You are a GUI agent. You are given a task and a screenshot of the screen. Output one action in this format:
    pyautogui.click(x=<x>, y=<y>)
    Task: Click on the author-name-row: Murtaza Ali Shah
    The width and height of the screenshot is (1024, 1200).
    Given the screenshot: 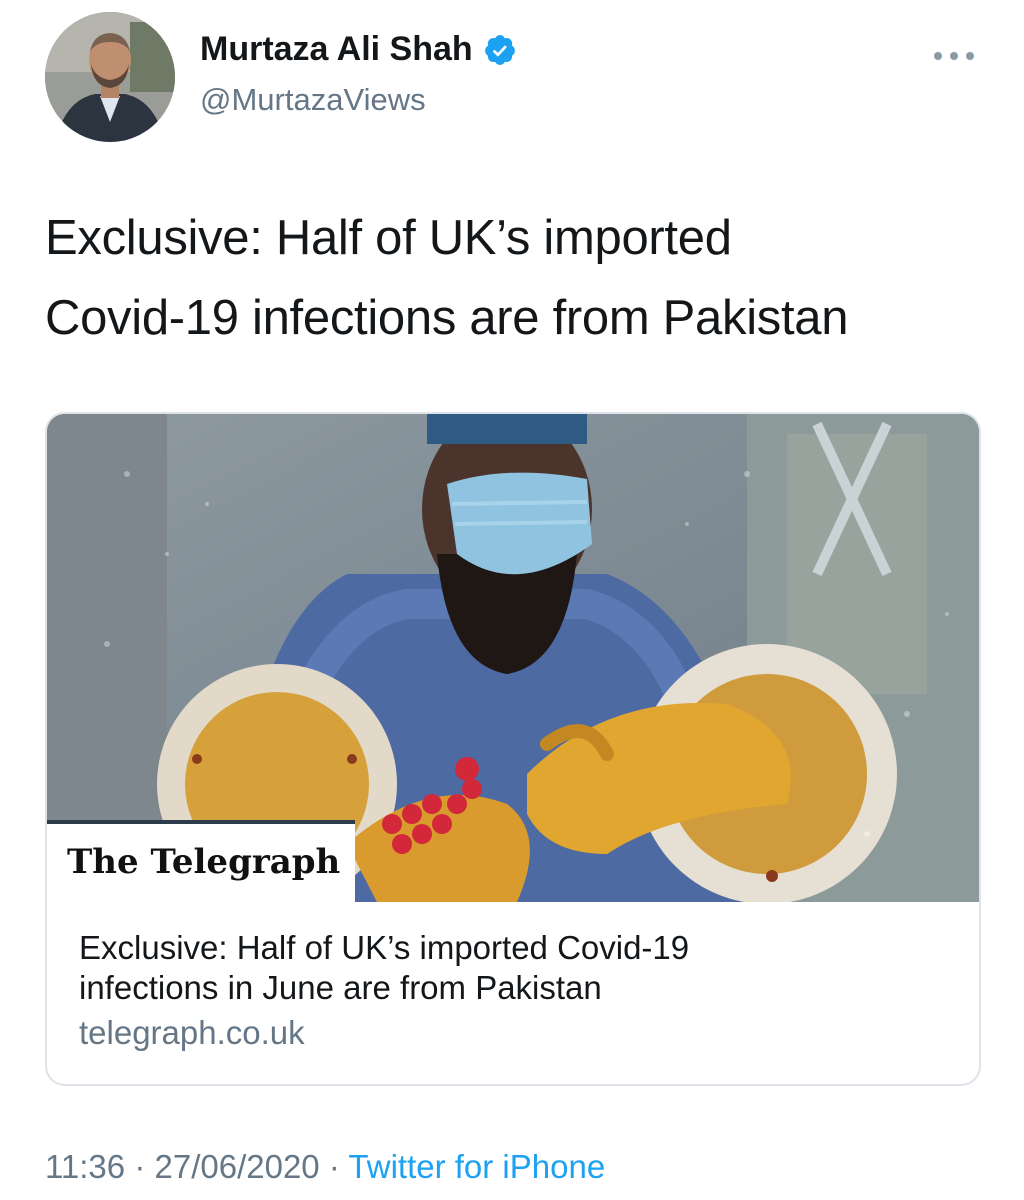 What is the action you would take?
    pyautogui.click(x=358, y=49)
    